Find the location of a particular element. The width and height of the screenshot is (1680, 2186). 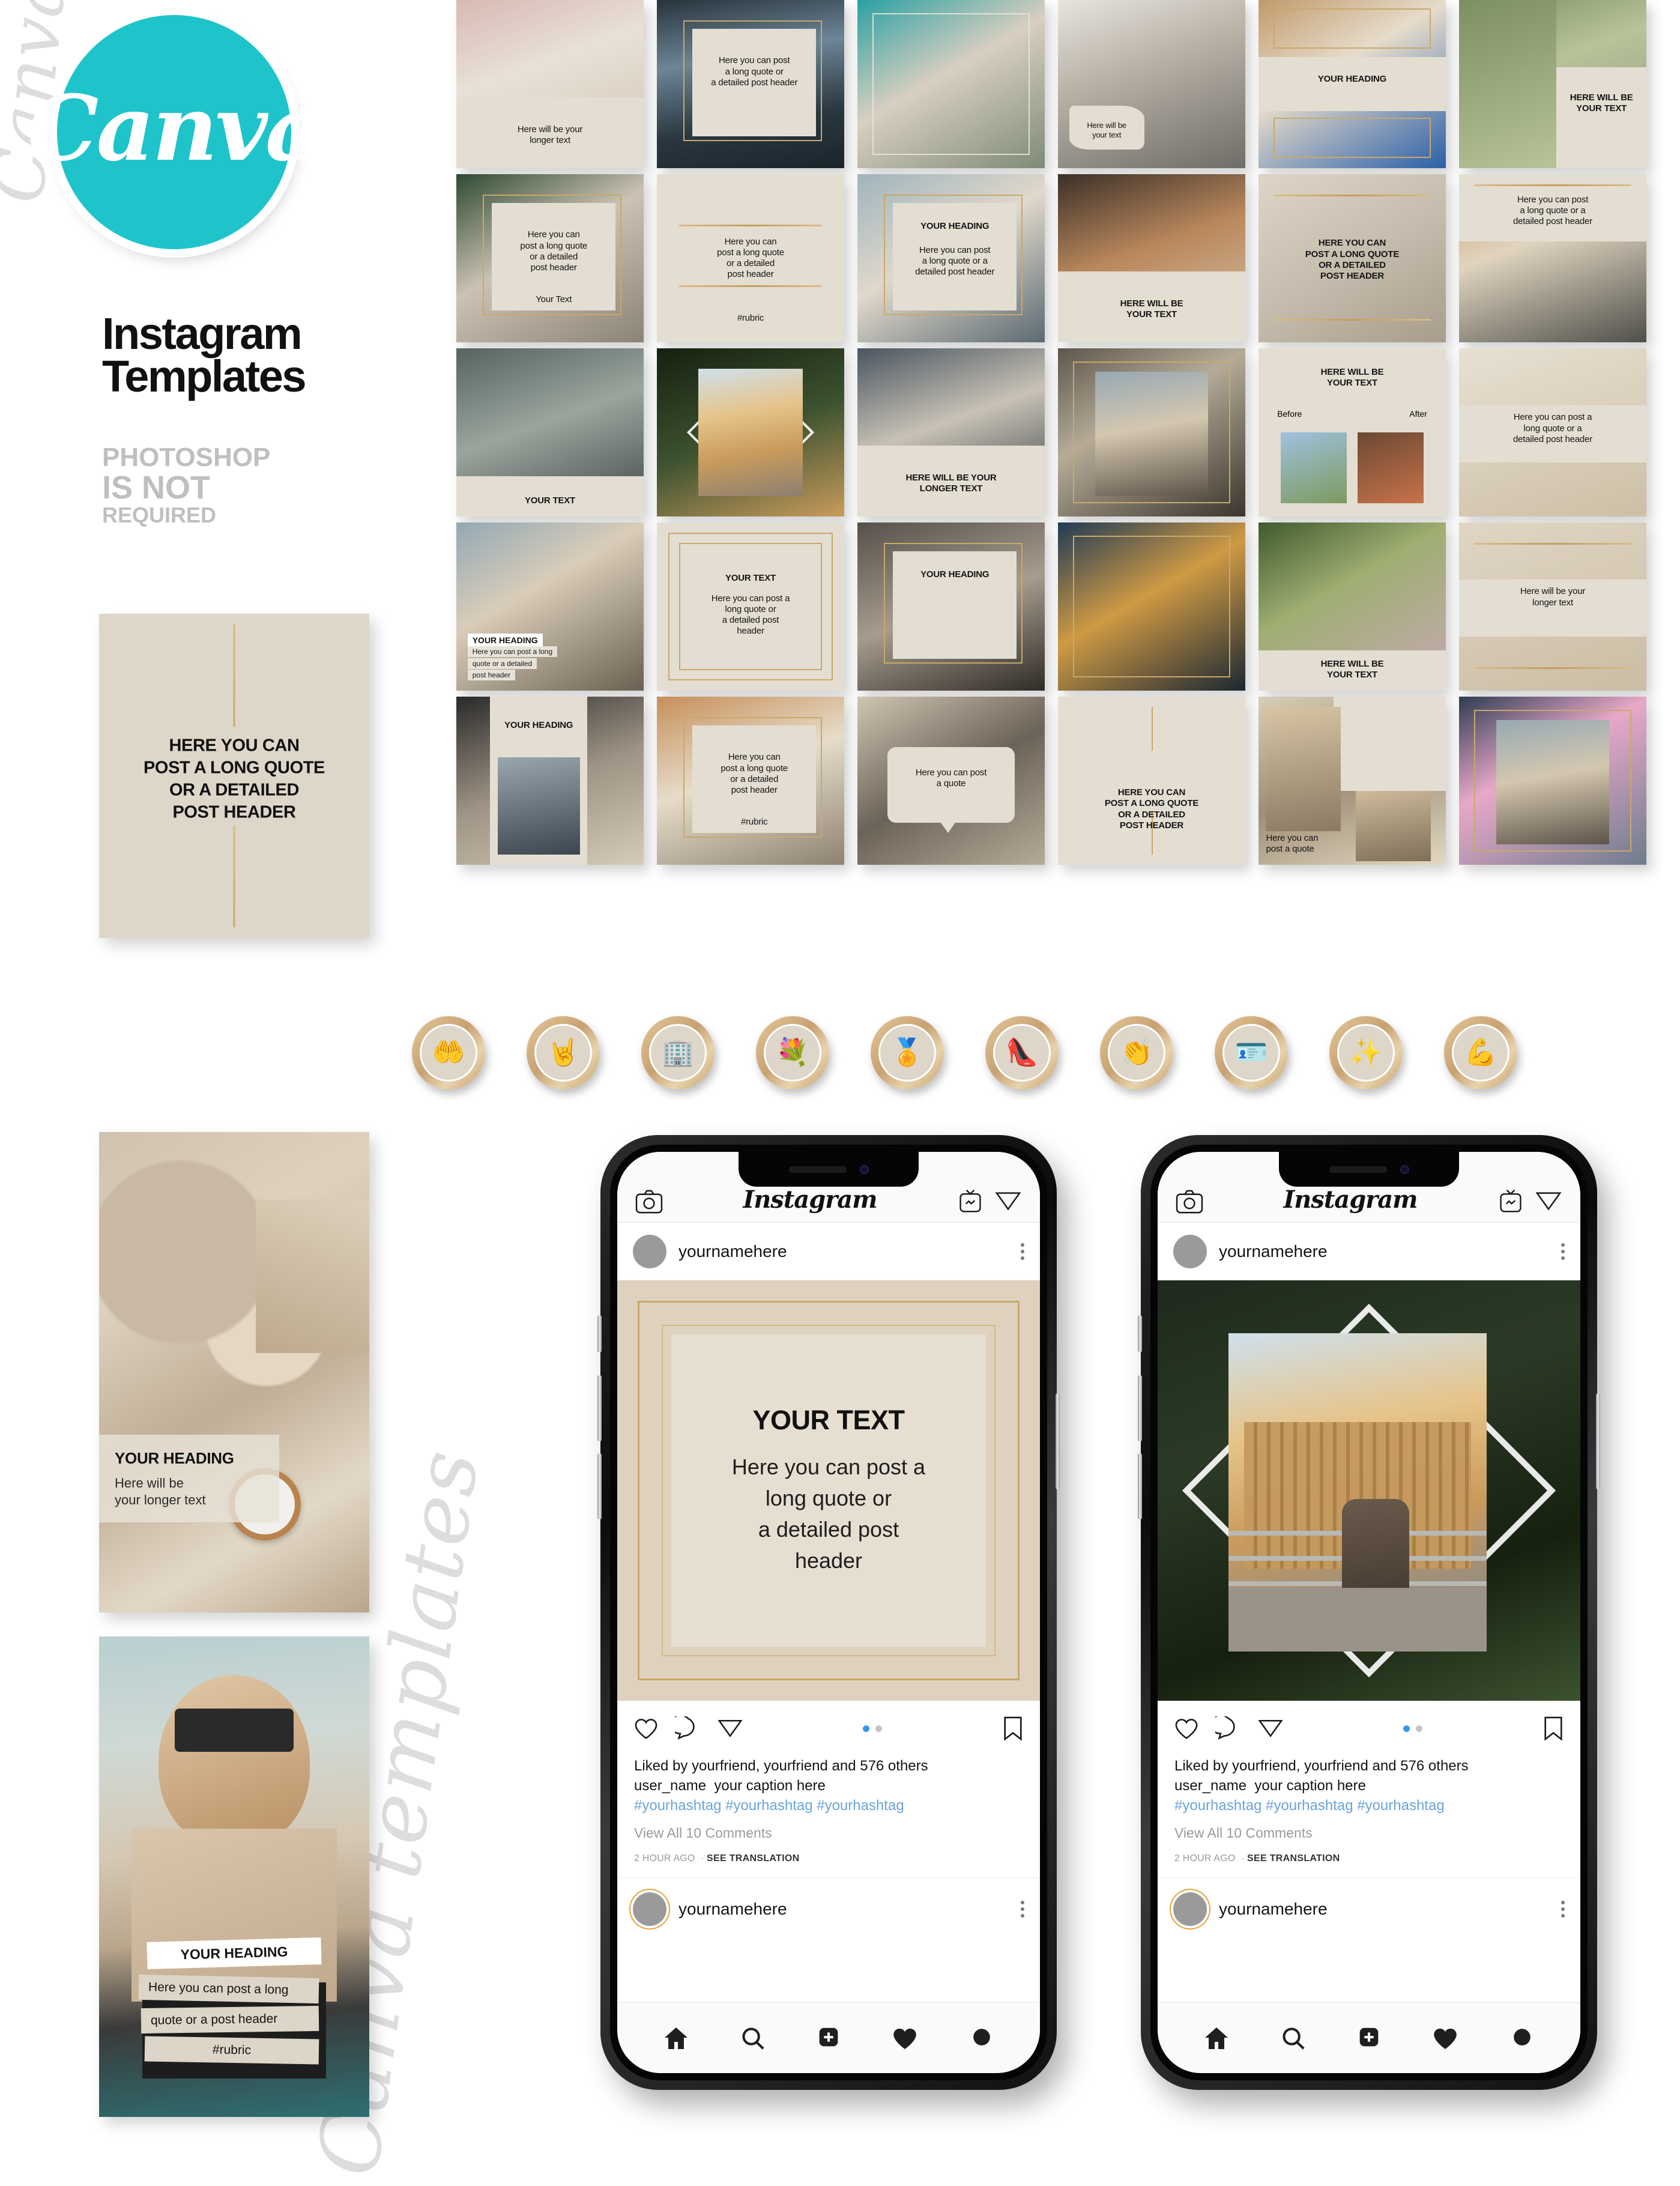

phone-left-volume-down-button is located at coordinates (599, 1486).